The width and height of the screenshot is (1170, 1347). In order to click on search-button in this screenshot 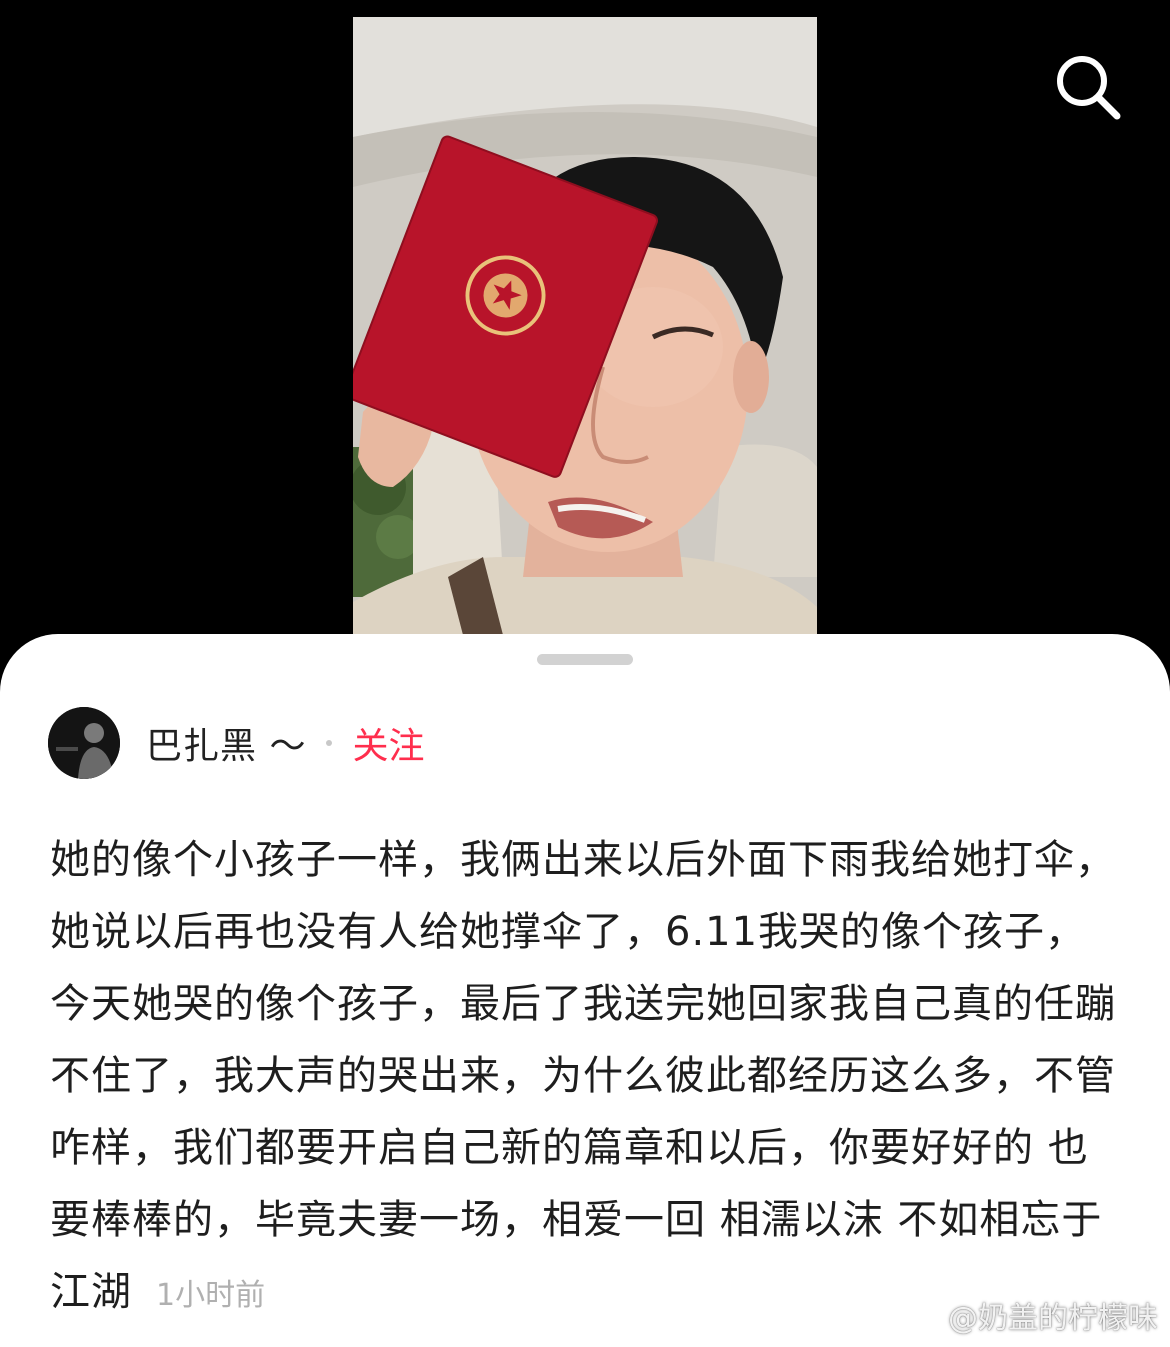, I will do `click(1088, 87)`.